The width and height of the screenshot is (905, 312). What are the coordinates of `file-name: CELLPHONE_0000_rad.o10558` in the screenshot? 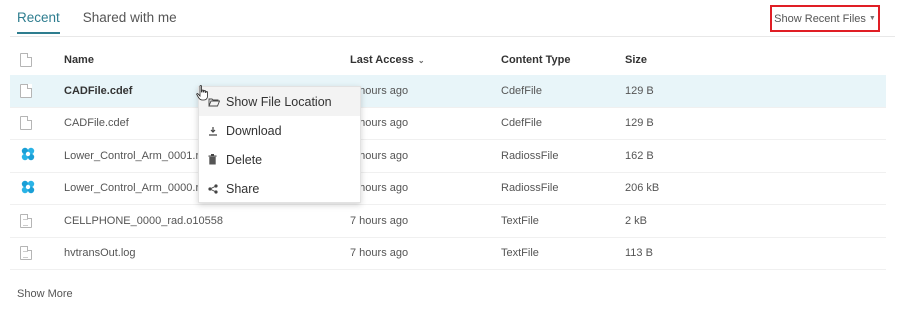 It's located at (207, 221).